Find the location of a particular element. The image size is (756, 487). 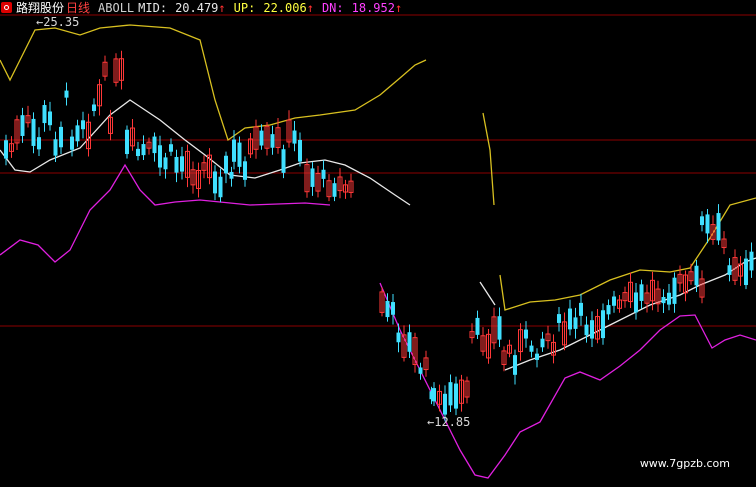

indicator-name: ABOLL is located at coordinates (116, 8).